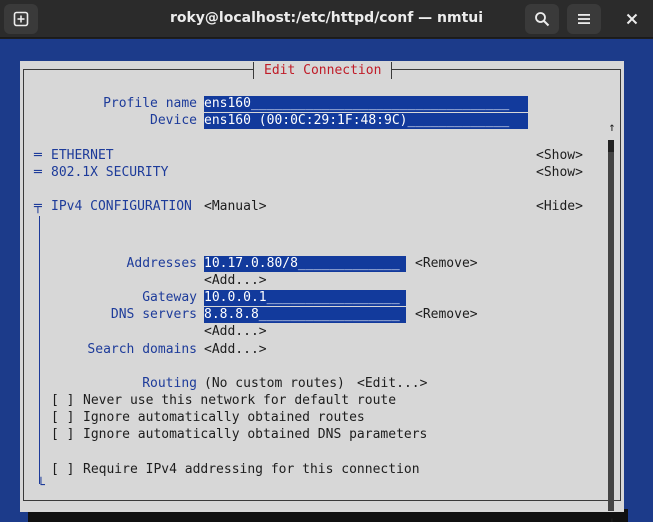 The width and height of the screenshot is (653, 522). What do you see at coordinates (62, 417) in the screenshot?
I see `ignore-routes-checkbox: [ ]` at bounding box center [62, 417].